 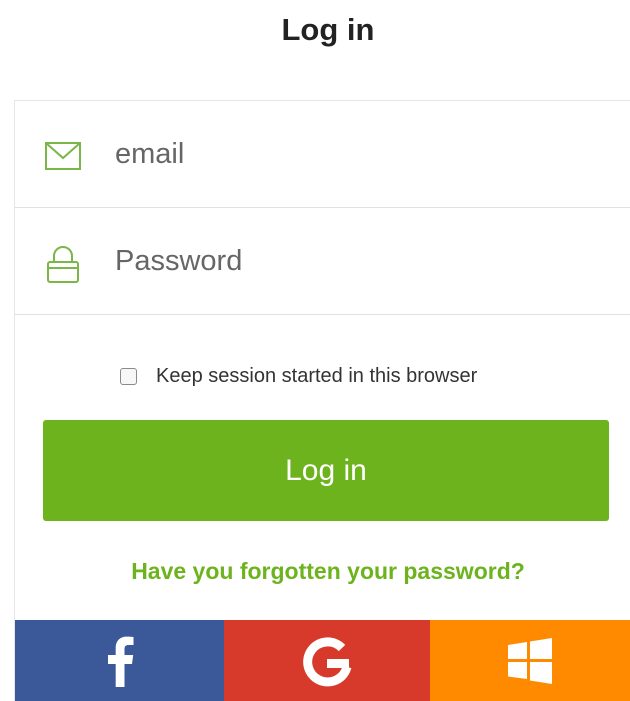 I want to click on facebook-login-button, so click(x=119, y=660).